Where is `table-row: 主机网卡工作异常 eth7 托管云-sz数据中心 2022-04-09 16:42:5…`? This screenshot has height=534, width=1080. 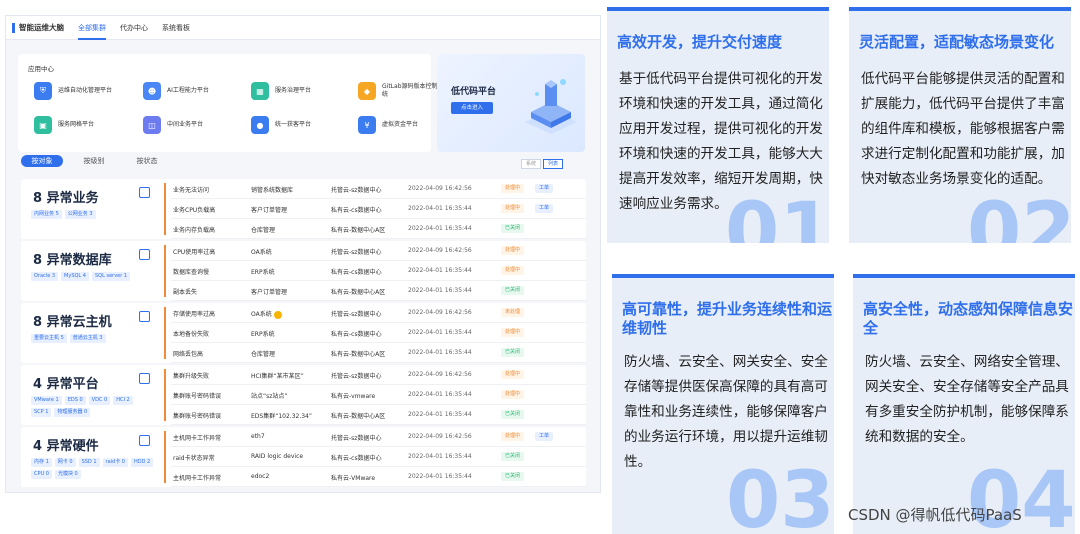
table-row: 主机网卡工作异常 eth7 托管云-sz数据中心 2022-04-09 16:42:5… is located at coordinates (378, 437).